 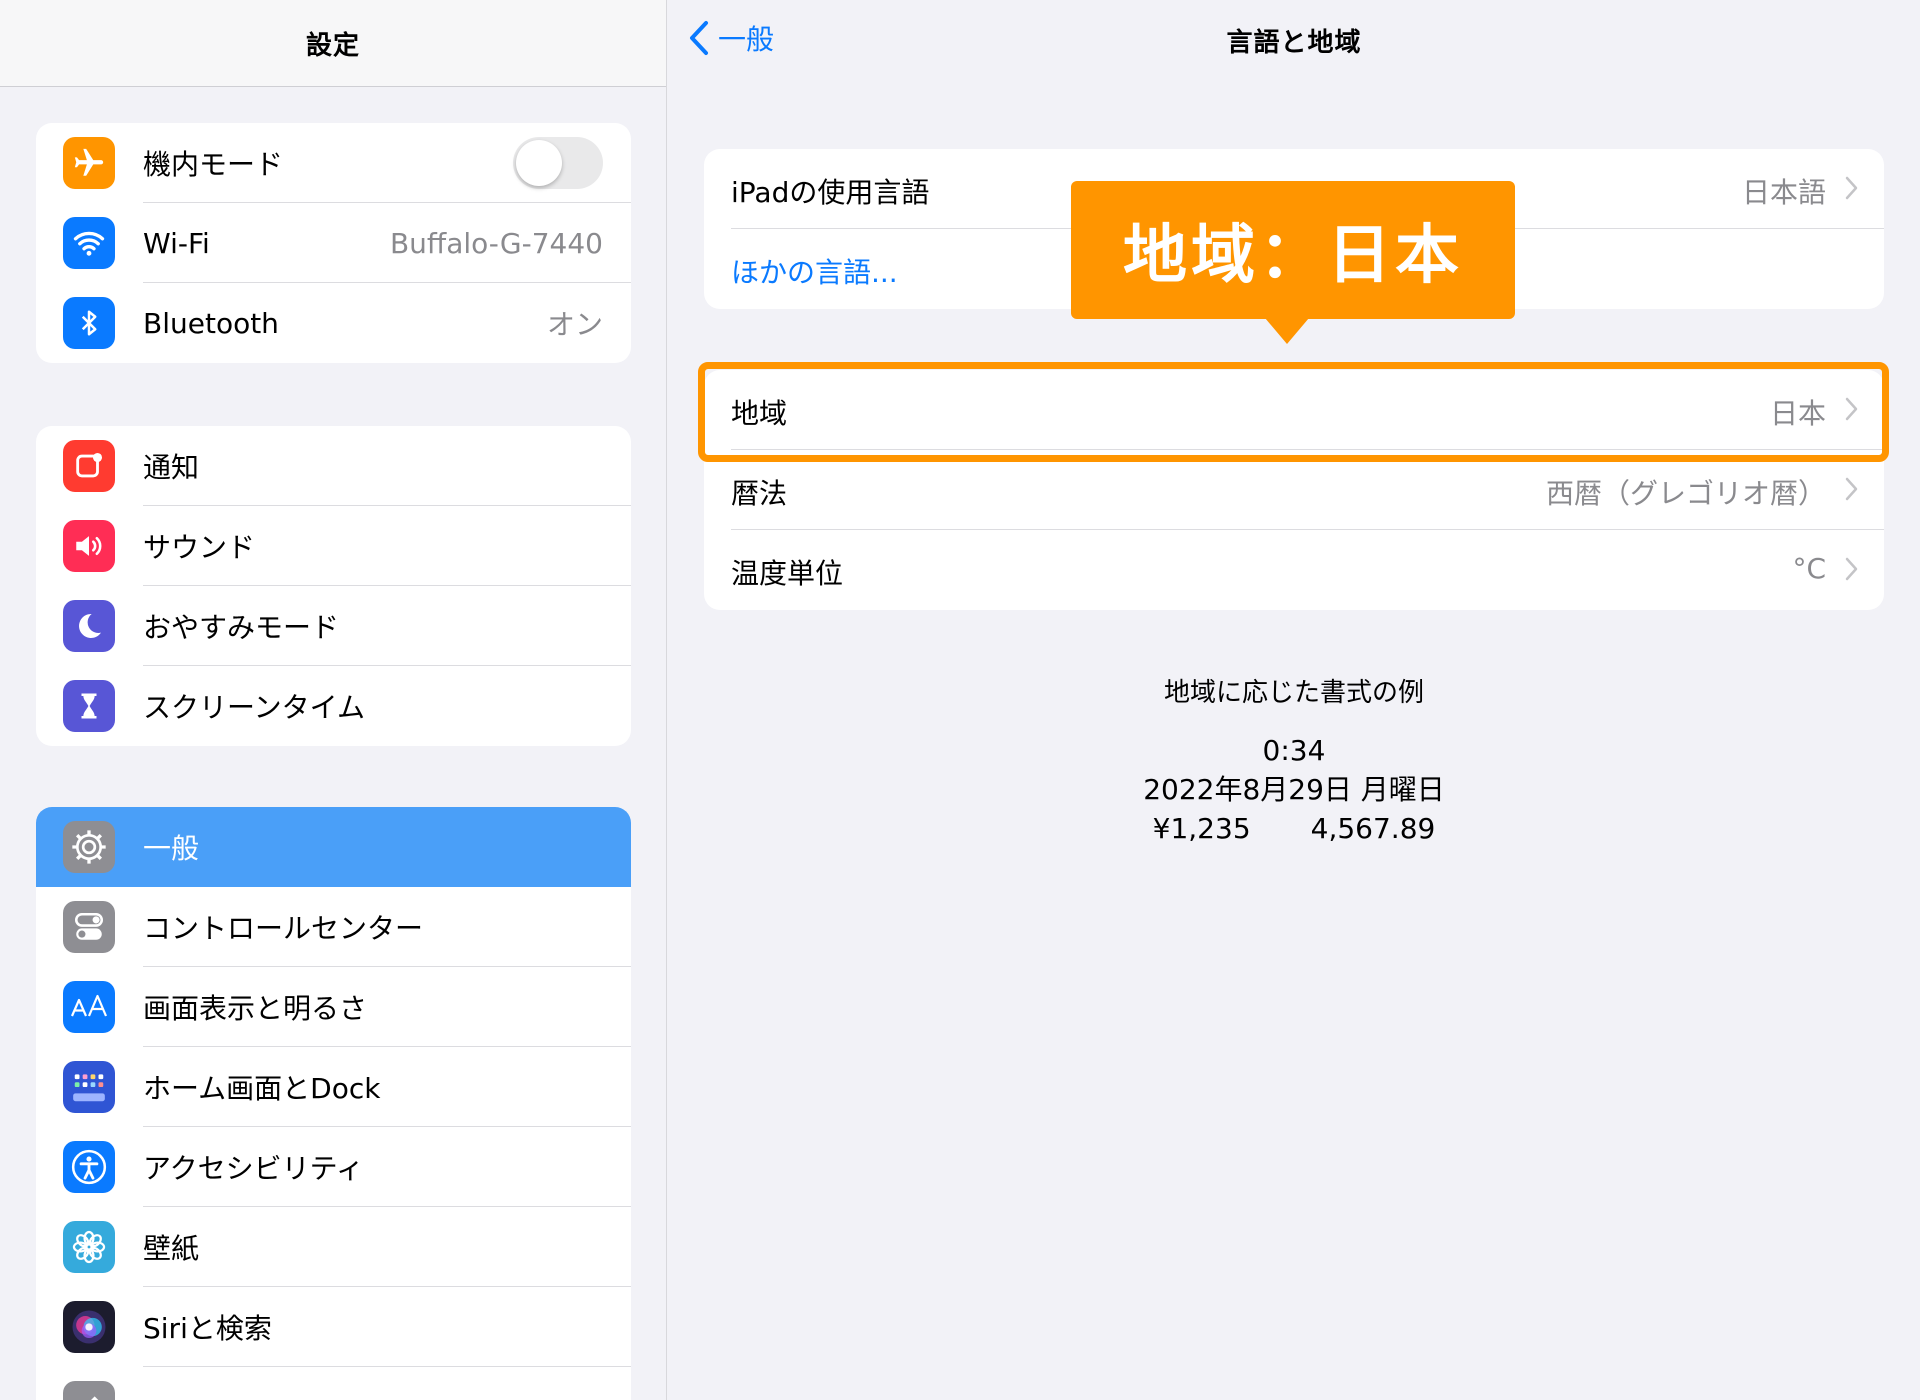 I want to click on sidebar-group-notifications: 通知 サウンド おやすみモード スクリーンタイム, so click(x=333, y=586).